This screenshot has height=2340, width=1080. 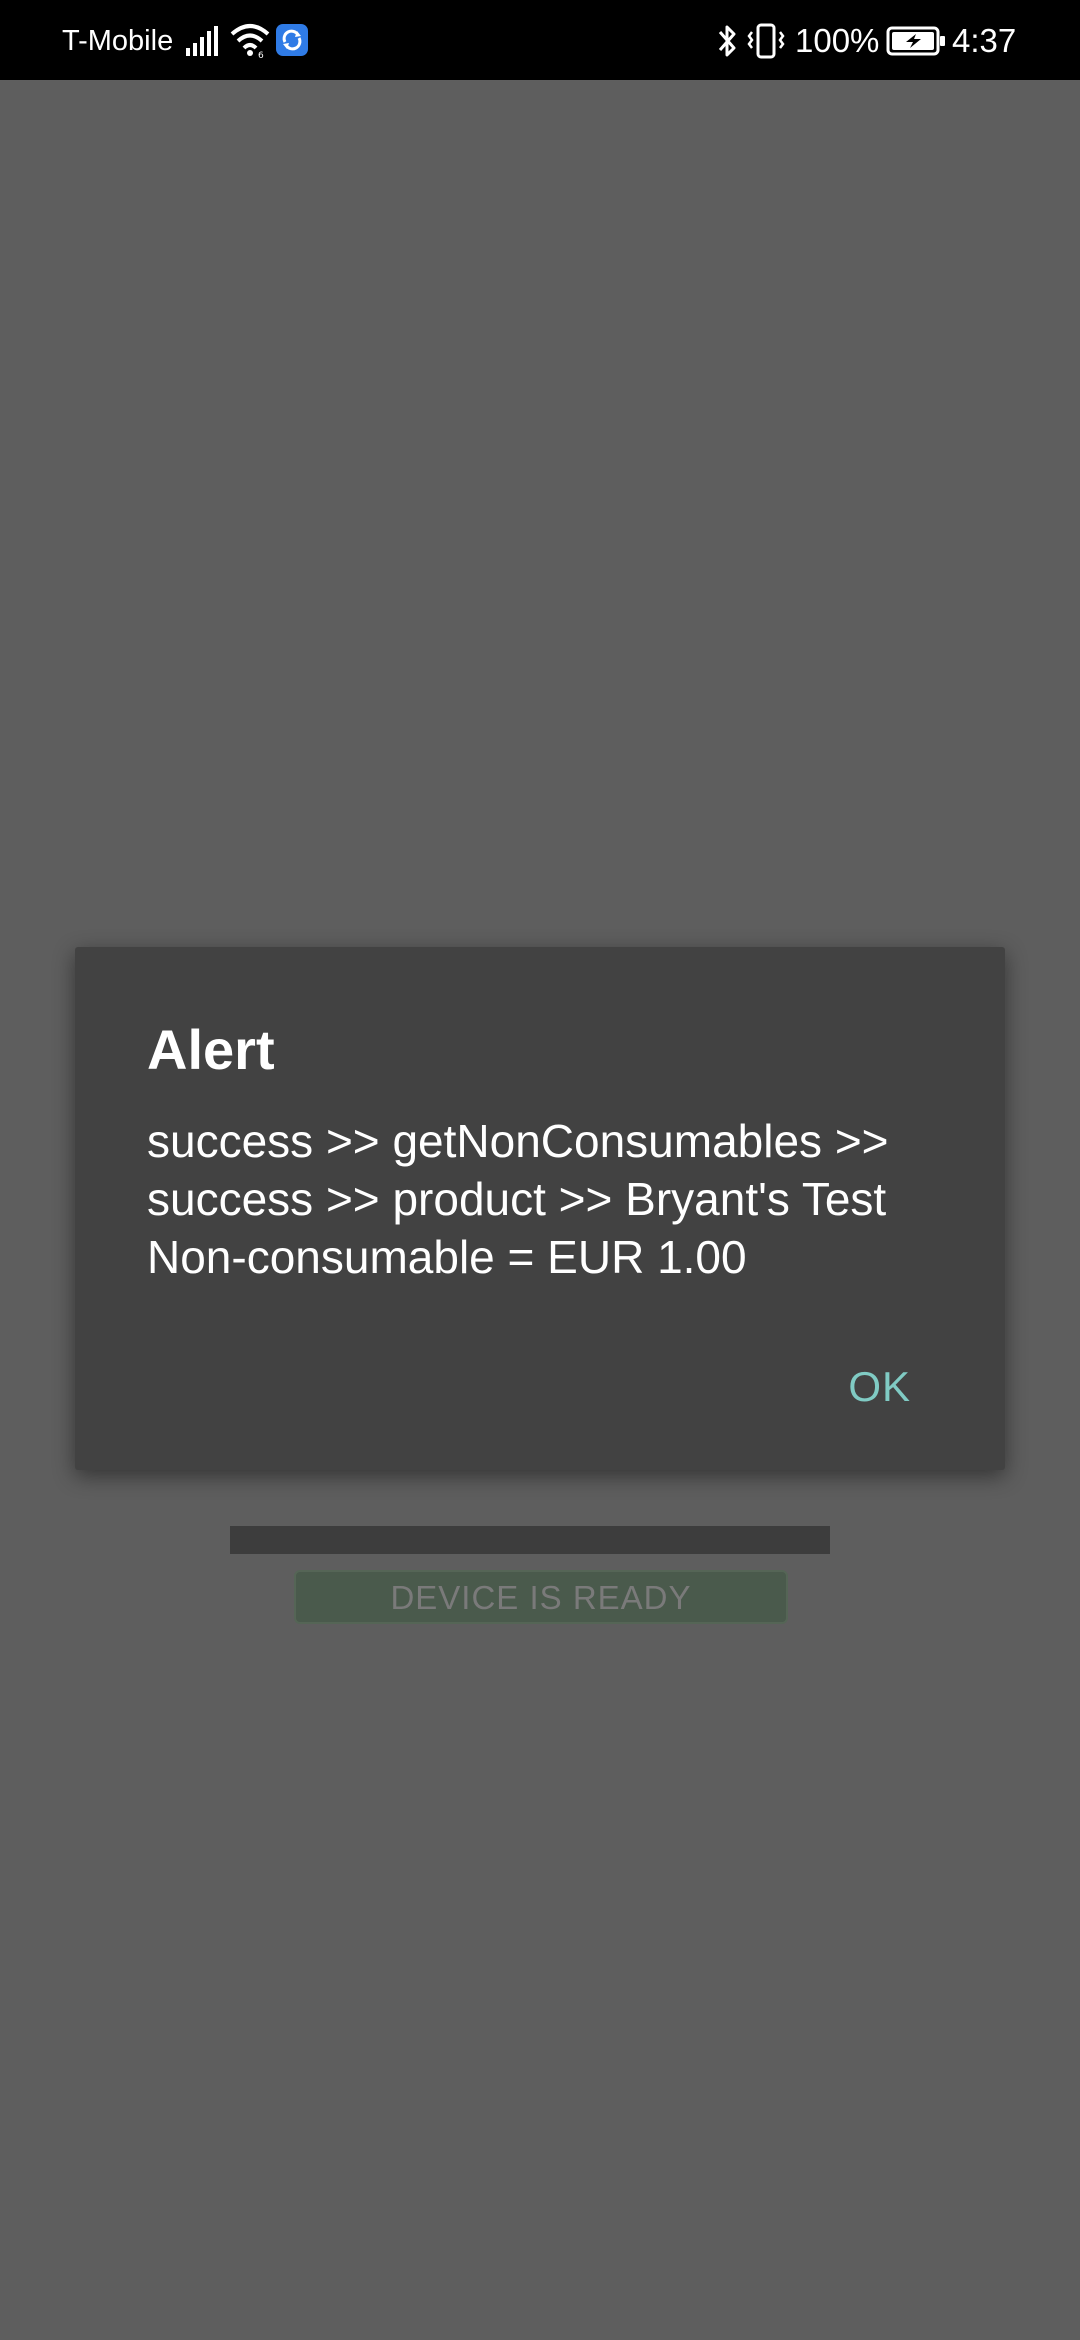 I want to click on battery-percentage: 100%, so click(x=837, y=40).